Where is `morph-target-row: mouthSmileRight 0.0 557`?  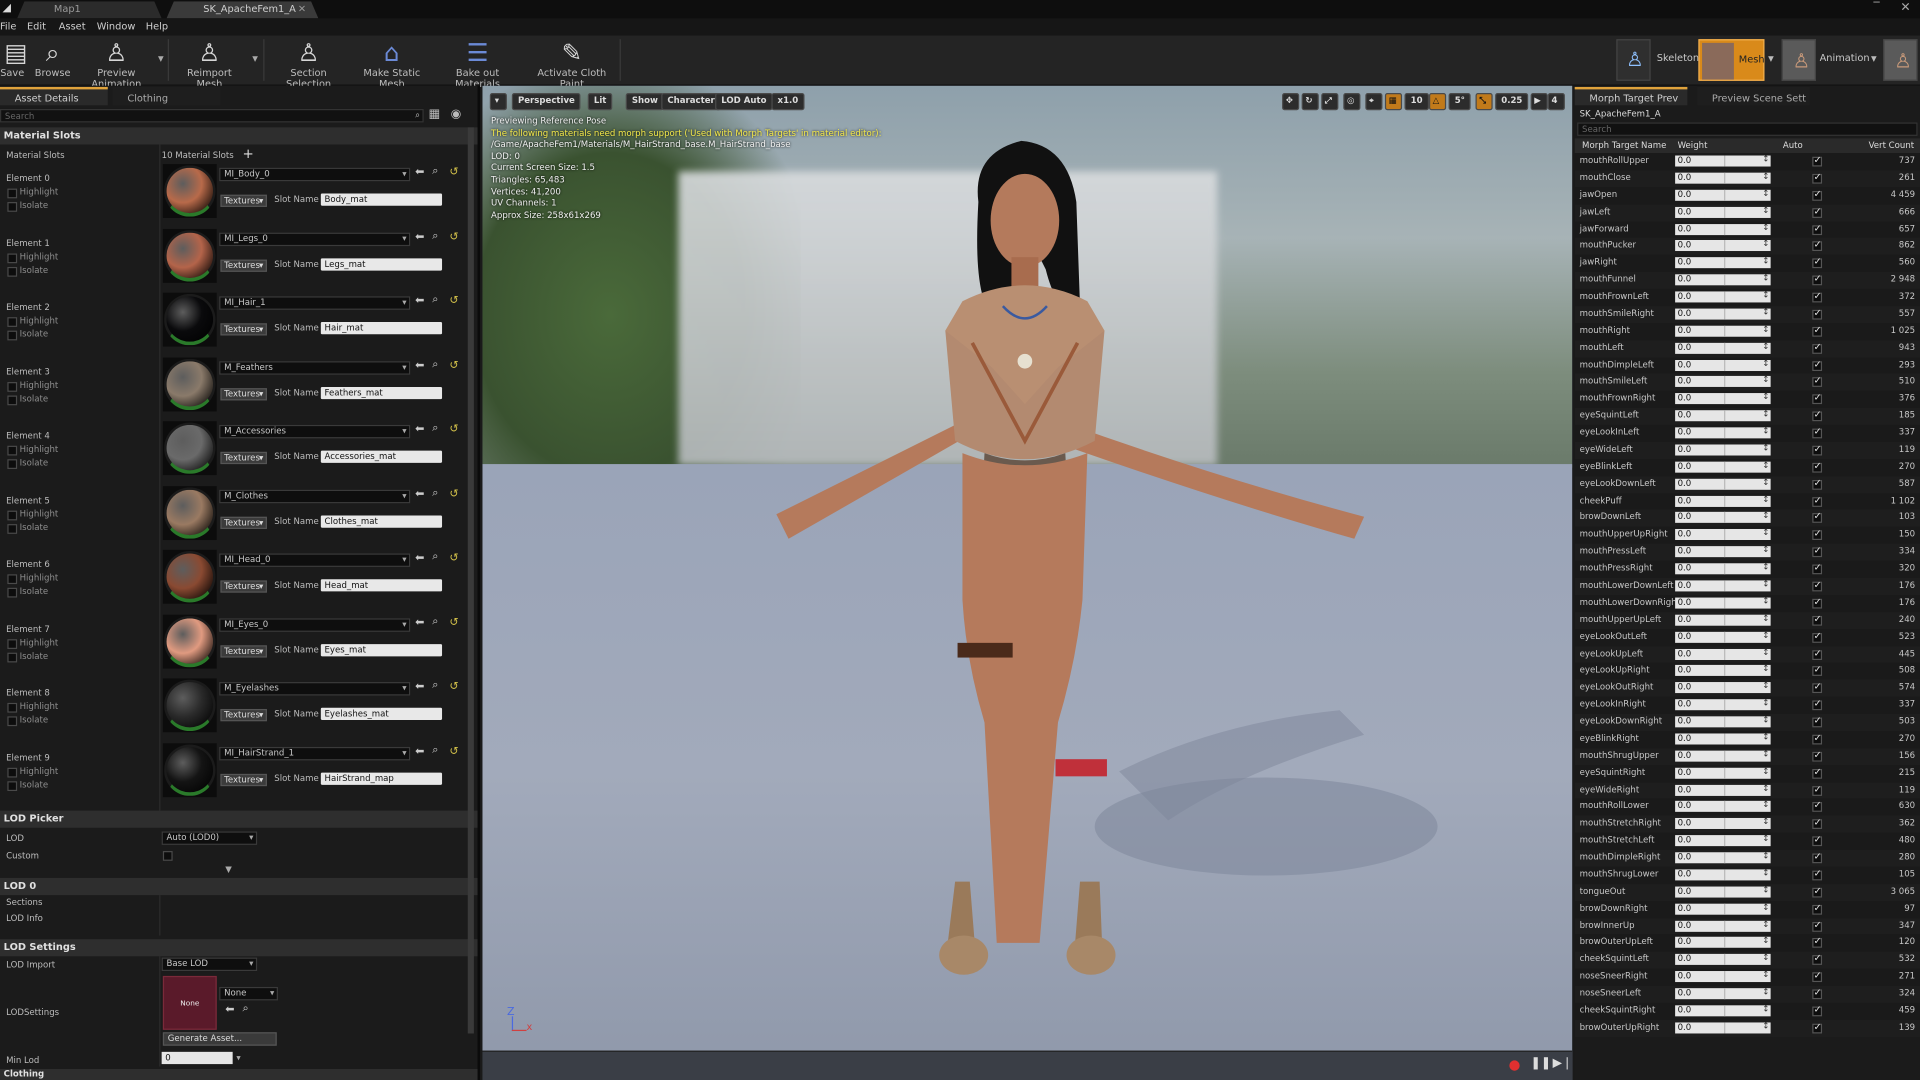
morph-target-row: mouthSmileRight 0.0 557 is located at coordinates (1747, 315).